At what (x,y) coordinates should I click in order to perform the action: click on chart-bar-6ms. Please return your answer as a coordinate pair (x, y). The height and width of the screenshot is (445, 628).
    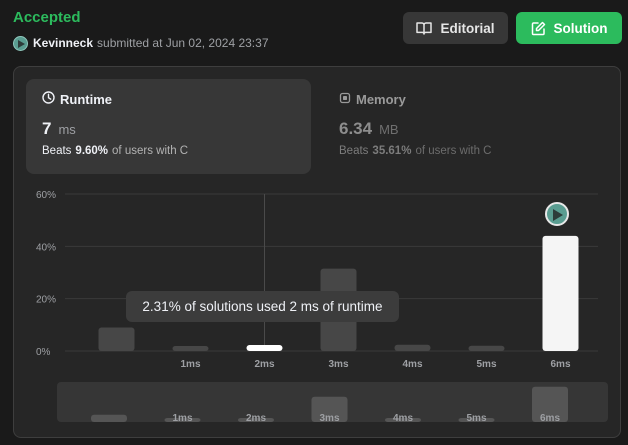
    Looking at the image, I should click on (560, 293).